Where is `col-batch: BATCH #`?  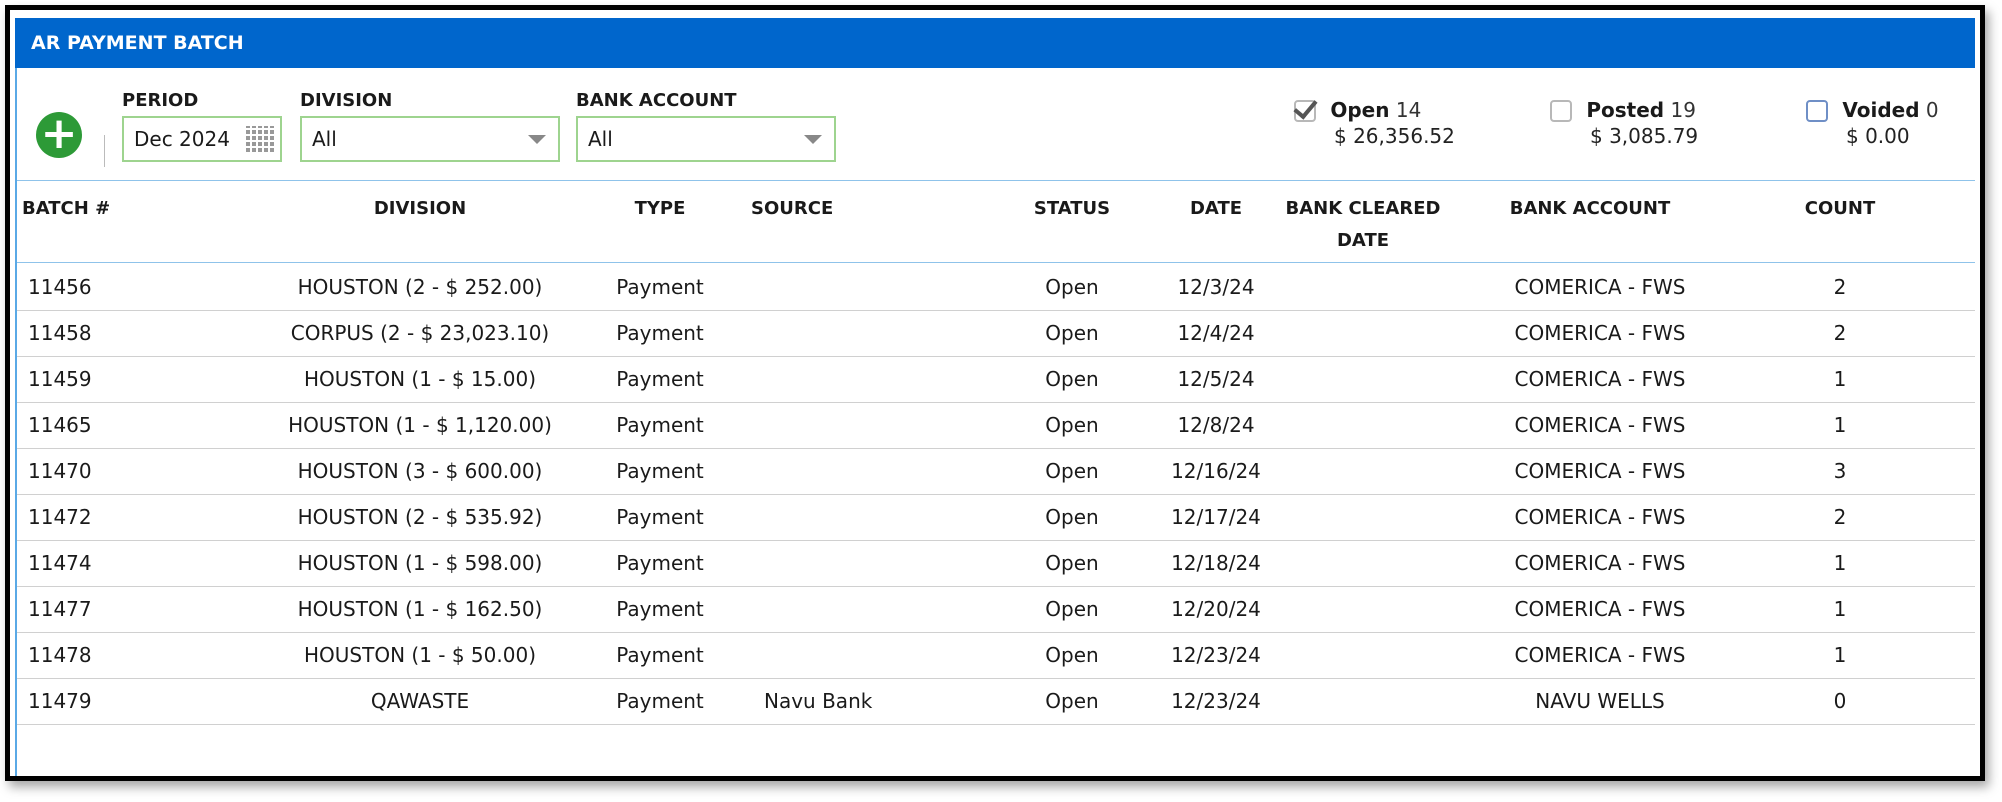 col-batch: BATCH # is located at coordinates (66, 209).